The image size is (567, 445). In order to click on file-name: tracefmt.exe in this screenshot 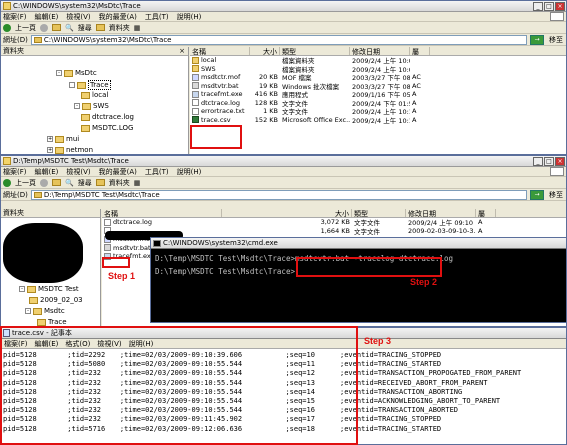, I will do `click(222, 94)`.